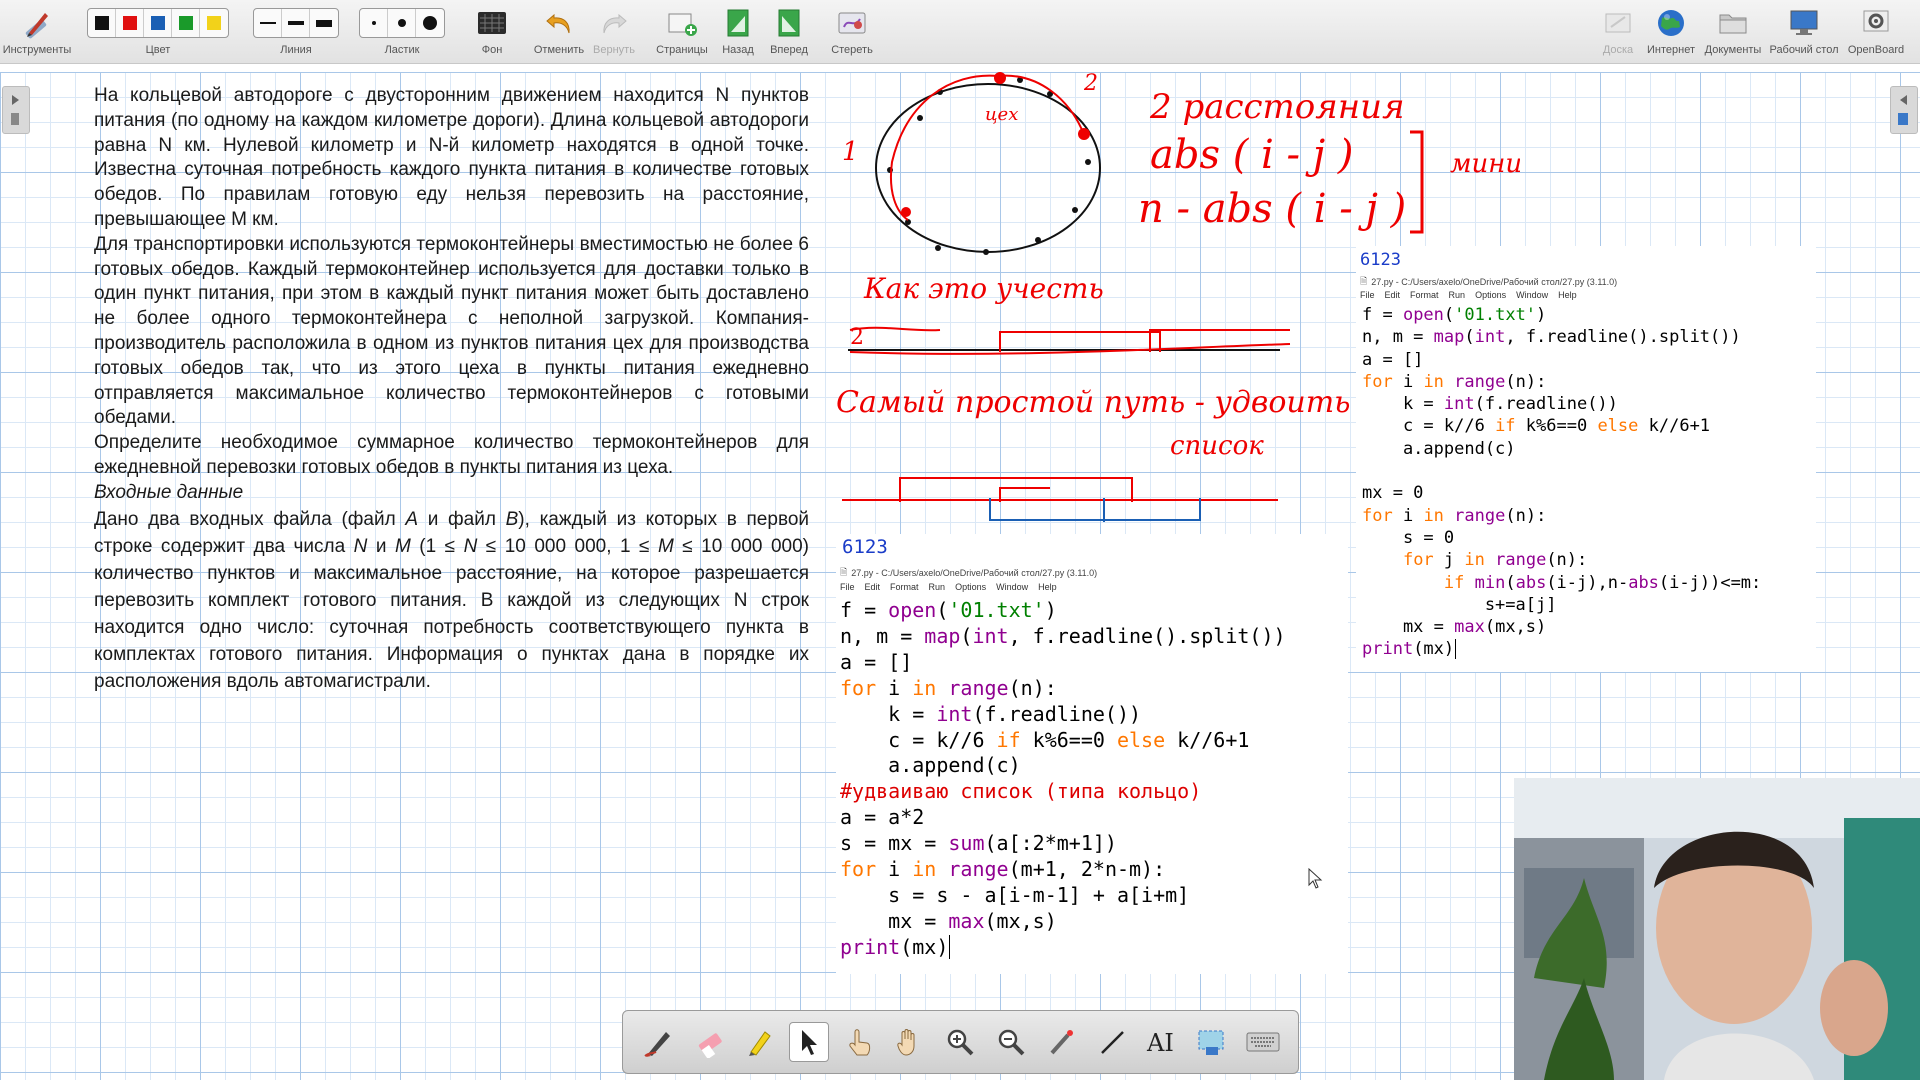  Describe the element at coordinates (402, 23) in the screenshot. I see `eraser-medium-button` at that location.